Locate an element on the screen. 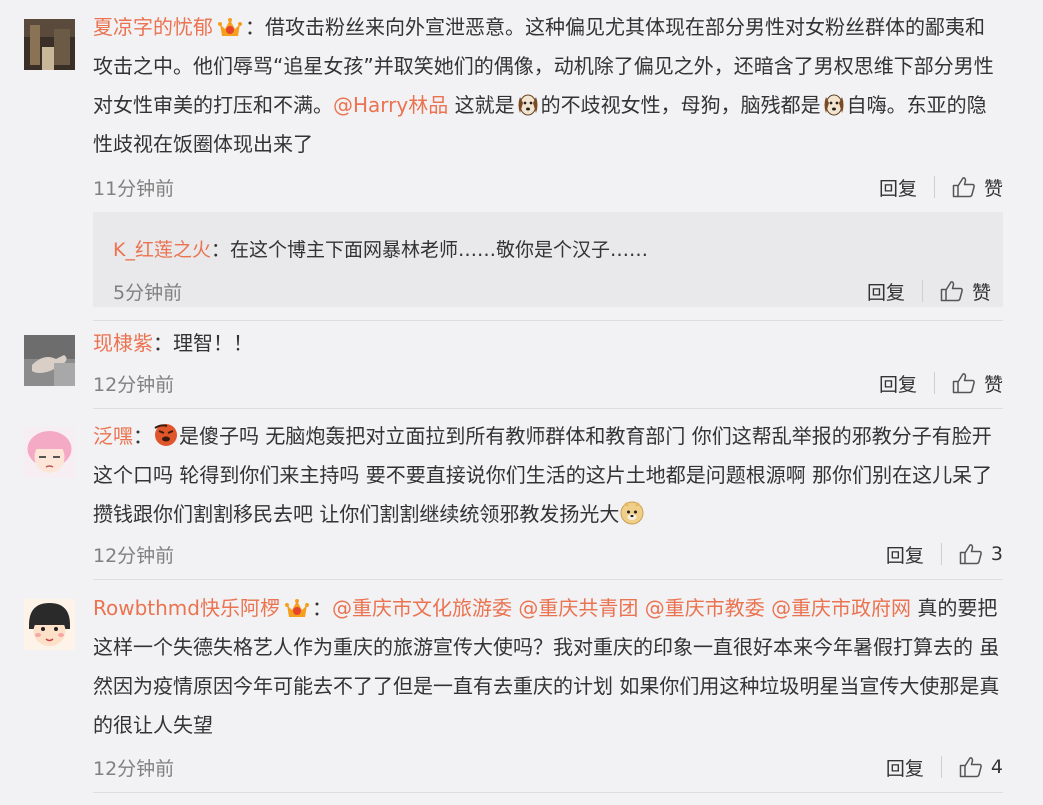  like-button: 4 is located at coordinates (981, 767).